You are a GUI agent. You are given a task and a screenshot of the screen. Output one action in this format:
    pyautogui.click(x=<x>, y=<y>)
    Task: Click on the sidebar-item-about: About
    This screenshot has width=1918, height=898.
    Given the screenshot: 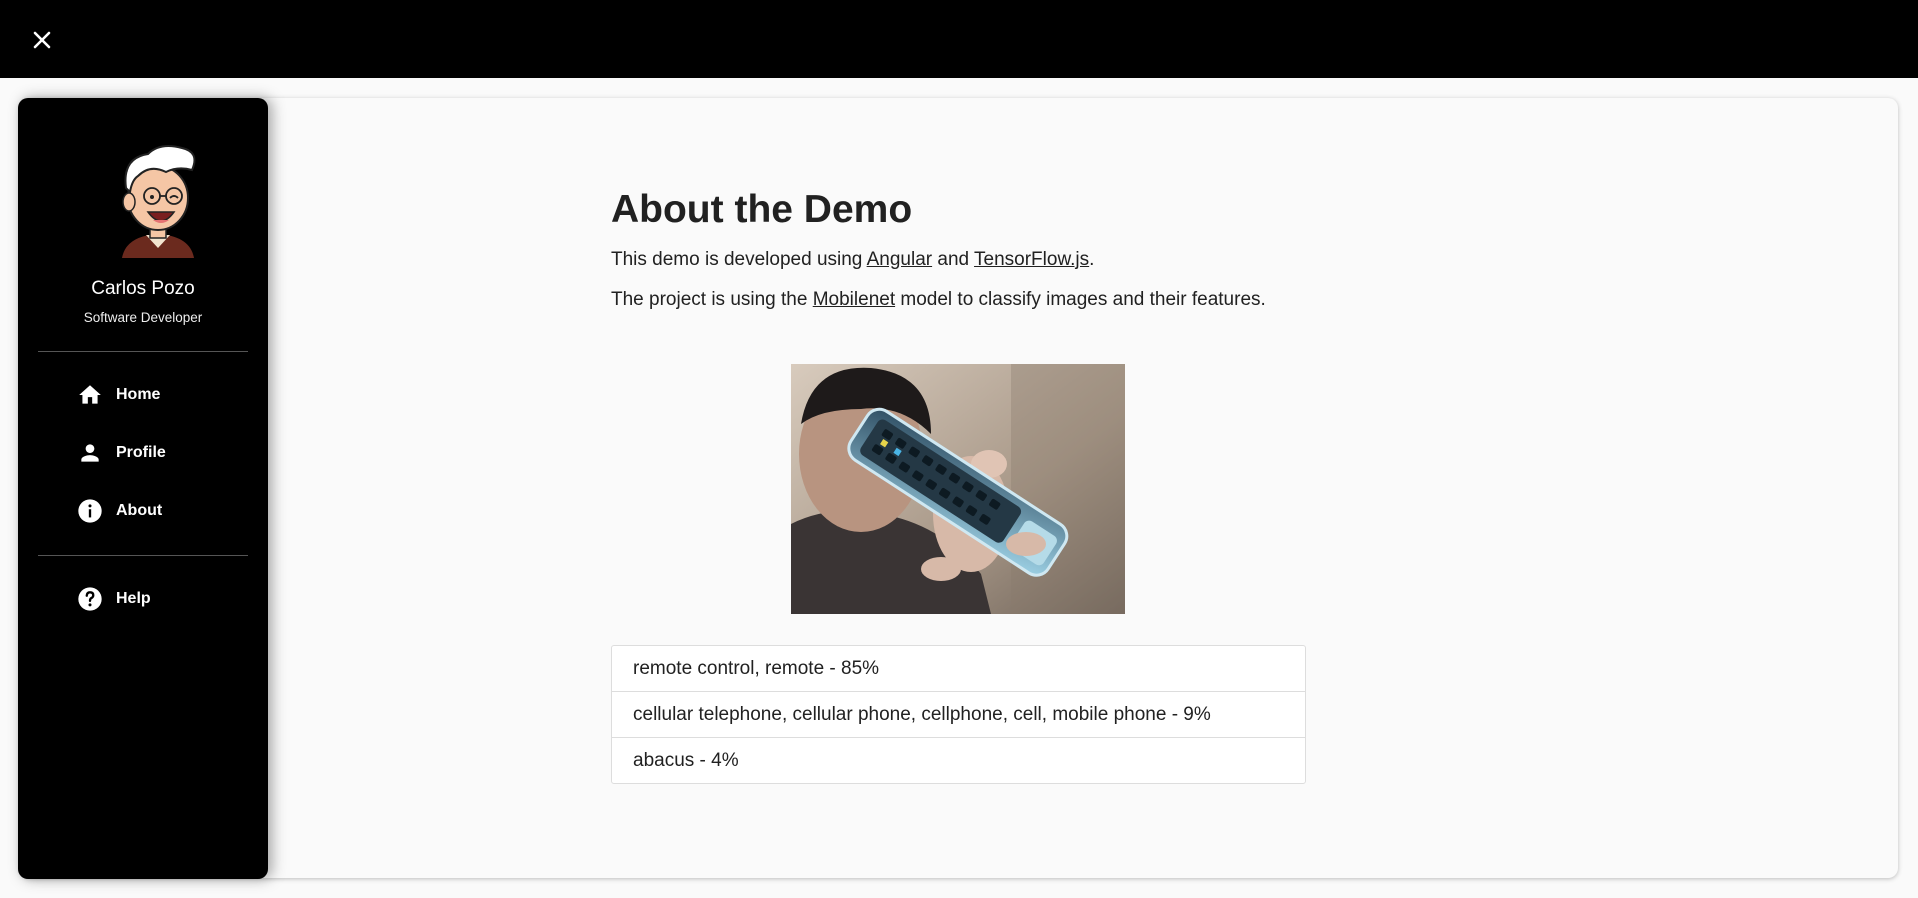 What is the action you would take?
    pyautogui.click(x=143, y=511)
    